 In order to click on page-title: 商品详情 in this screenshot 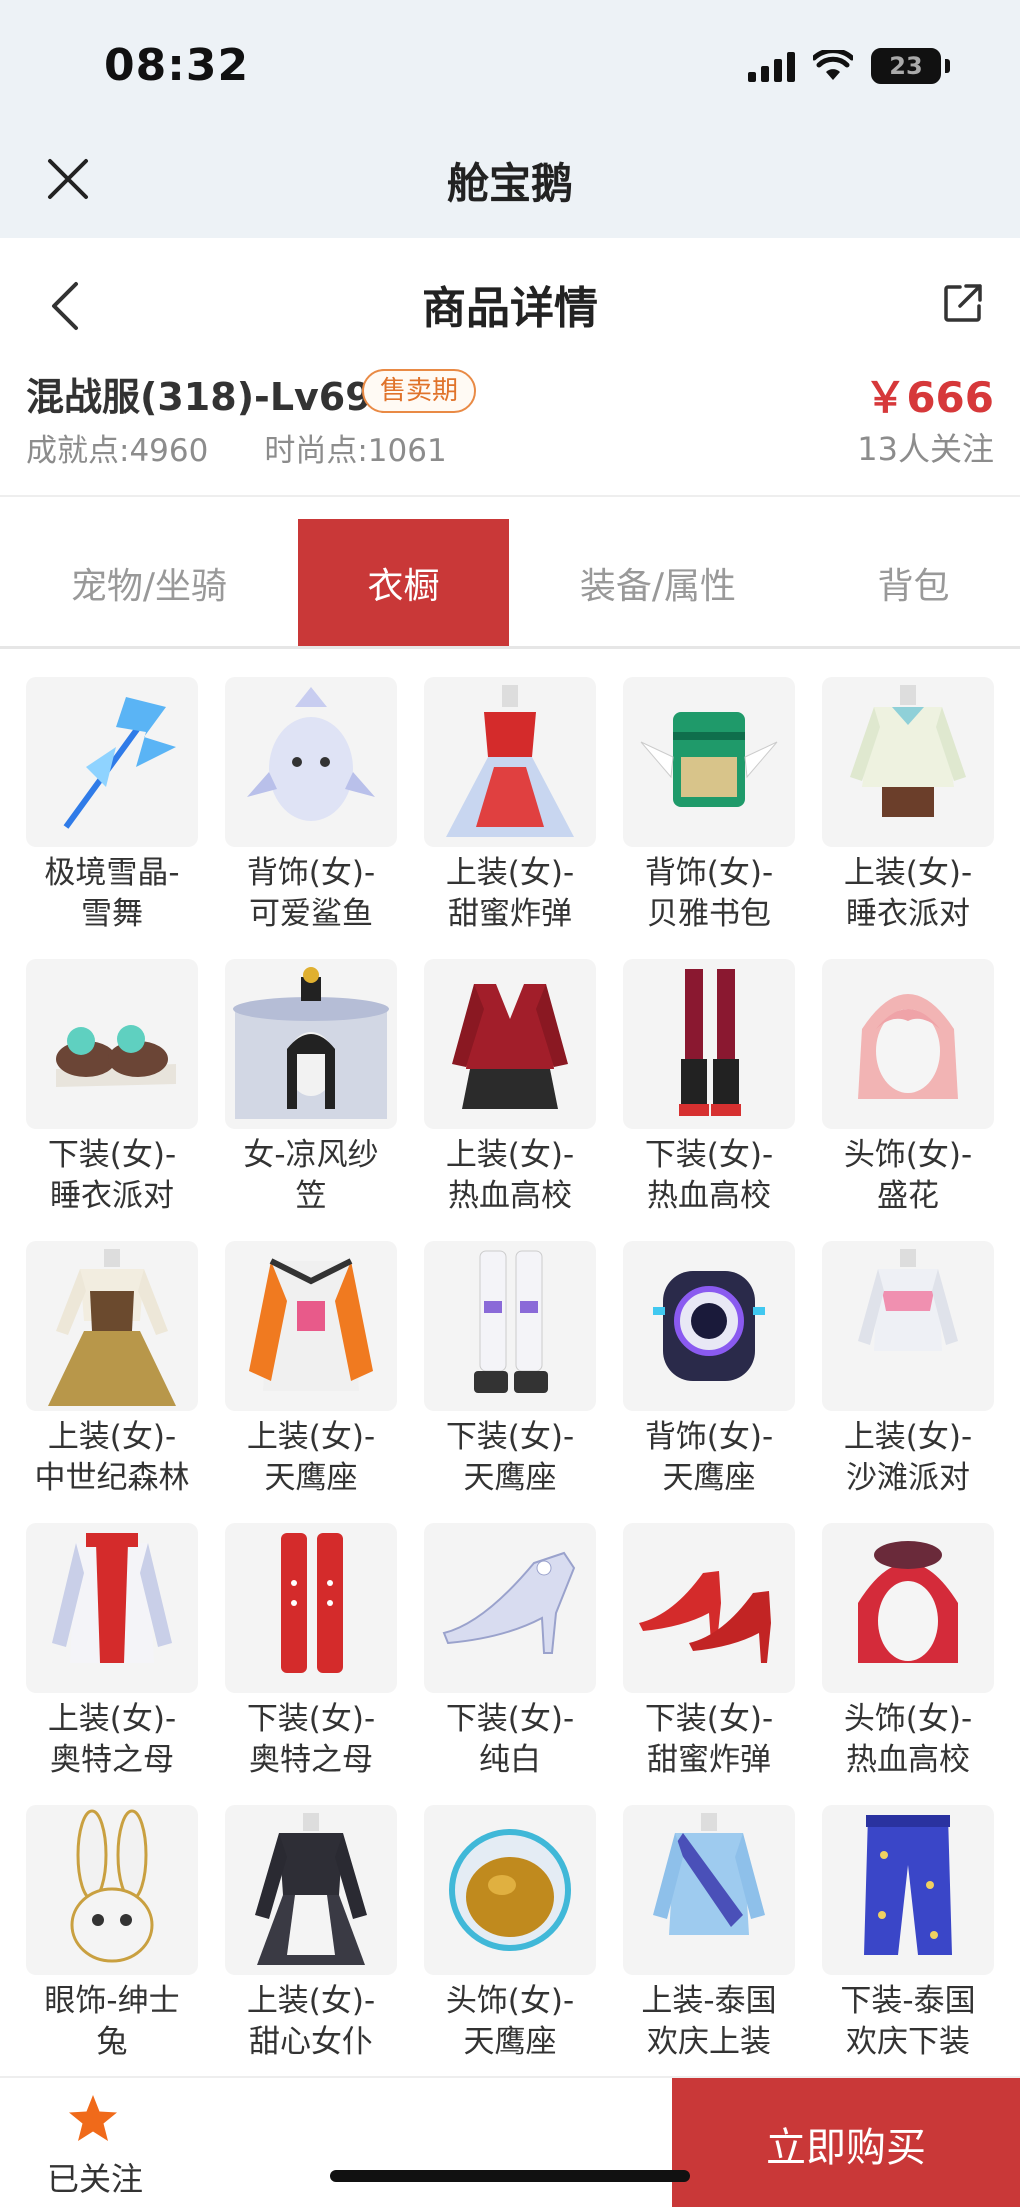, I will do `click(510, 308)`.